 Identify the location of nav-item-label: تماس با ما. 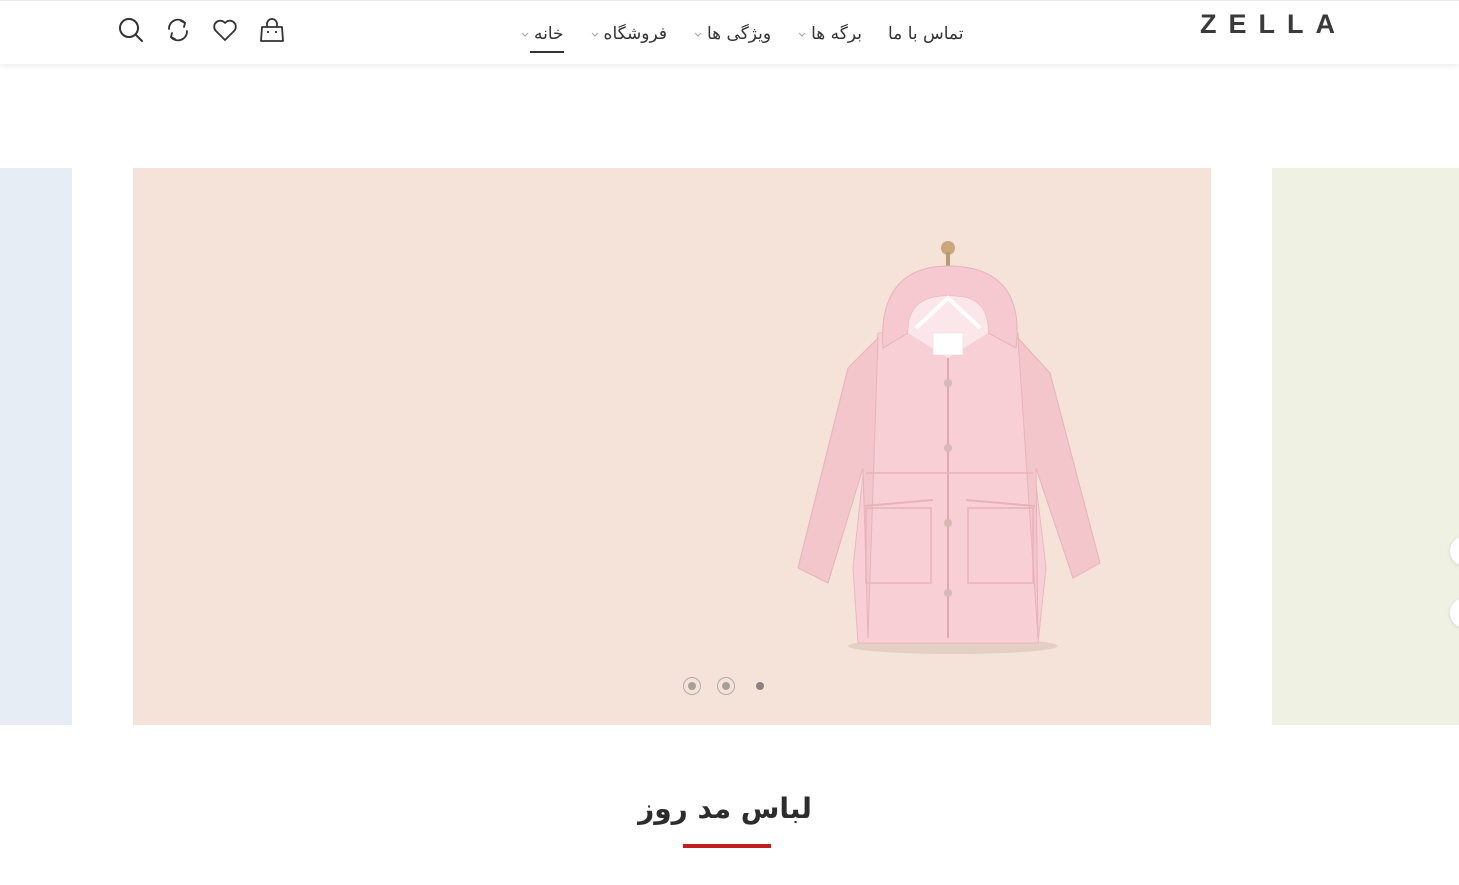
(926, 34).